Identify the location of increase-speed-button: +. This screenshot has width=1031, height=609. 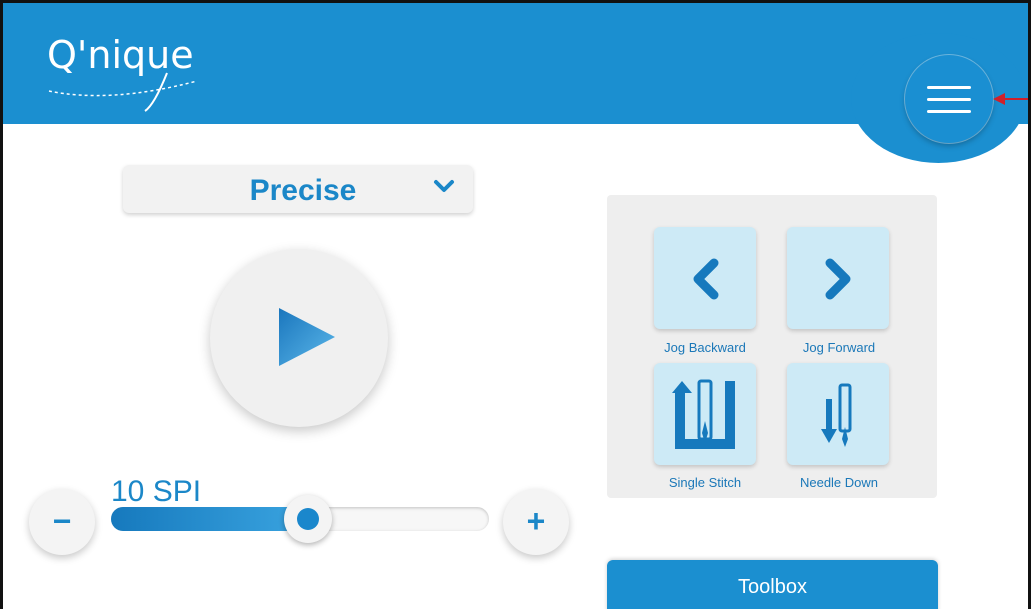
(536, 522).